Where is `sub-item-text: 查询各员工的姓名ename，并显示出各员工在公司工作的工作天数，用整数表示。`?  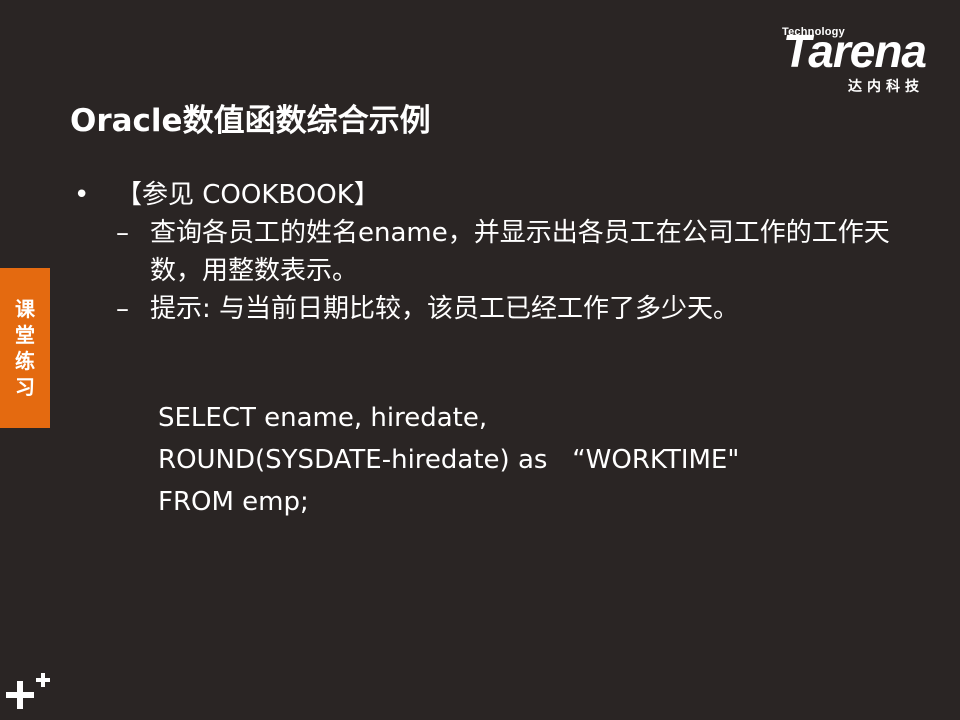 sub-item-text: 查询各员工的姓名ename，并显示出各员工在公司工作的工作天数，用整数表示。 is located at coordinates (520, 252).